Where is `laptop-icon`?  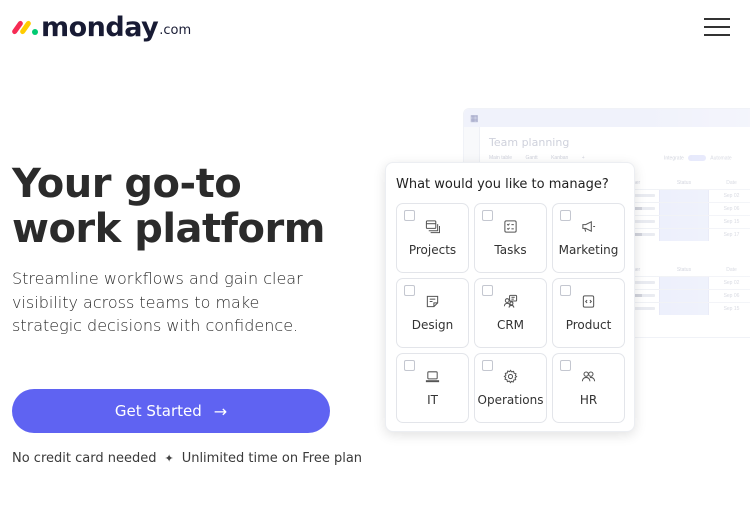 laptop-icon is located at coordinates (432, 377).